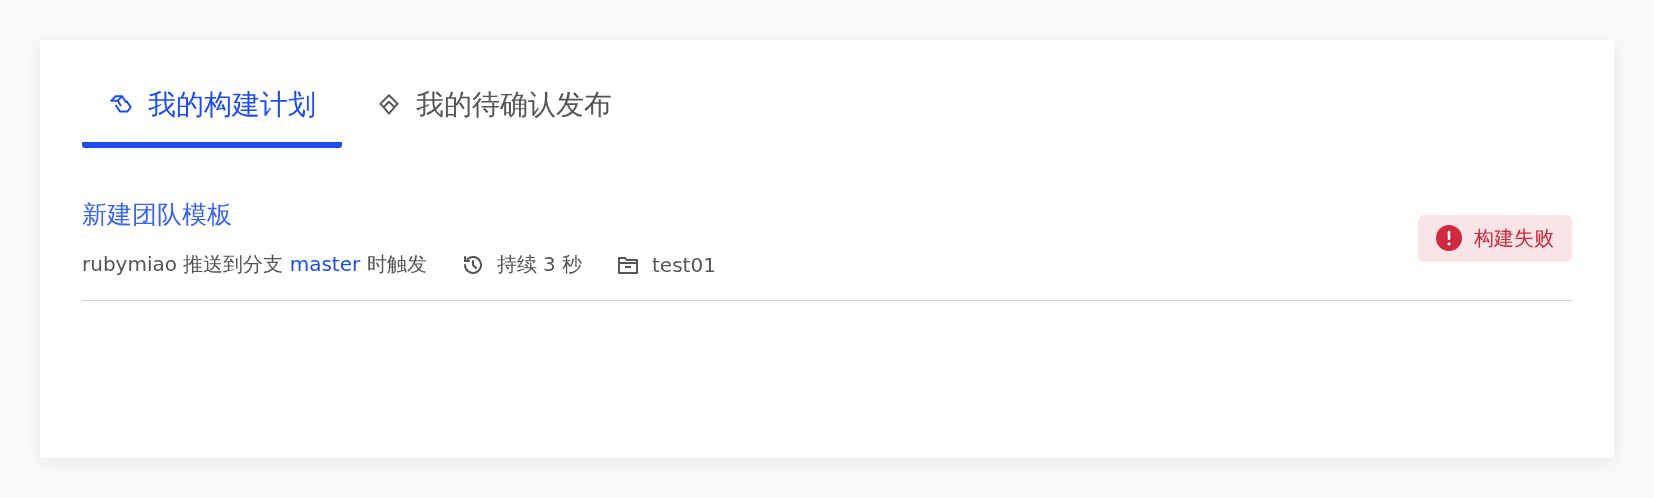  Describe the element at coordinates (539, 264) in the screenshot. I see `duration-text: 持续 3 秒` at that location.